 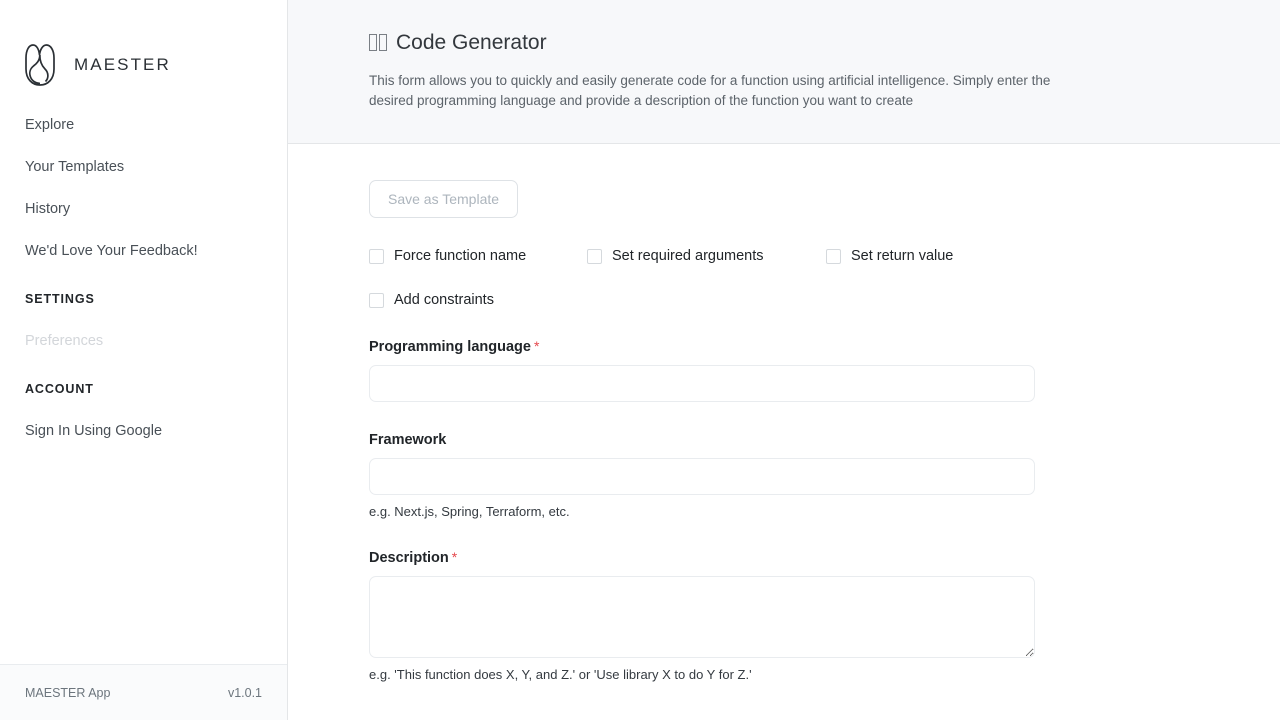 What do you see at coordinates (804, 42) in the screenshot?
I see `page-title: Code Generator` at bounding box center [804, 42].